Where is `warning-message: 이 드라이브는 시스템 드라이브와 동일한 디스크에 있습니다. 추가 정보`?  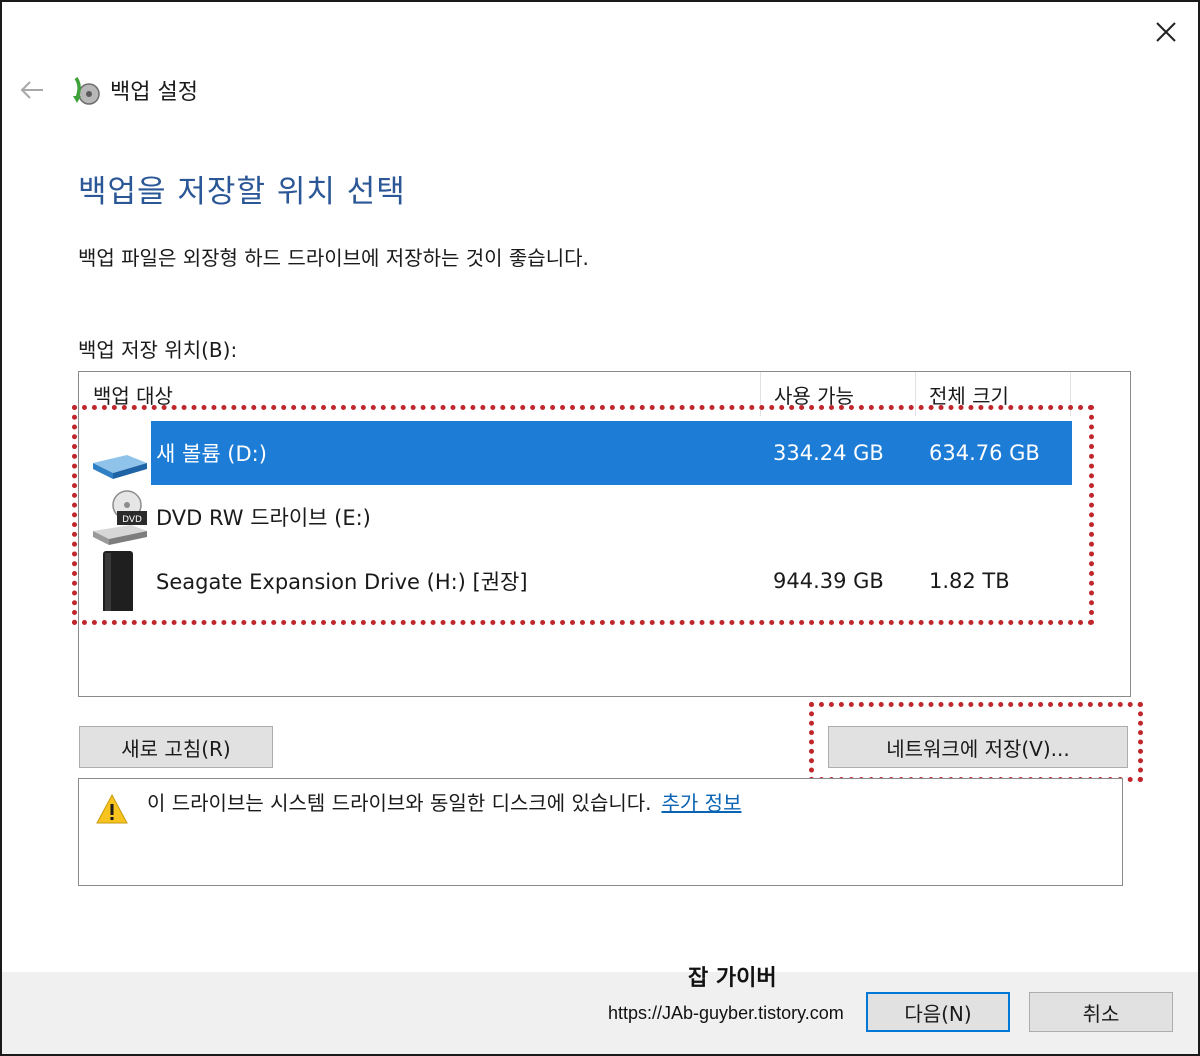 warning-message: 이 드라이브는 시스템 드라이브와 동일한 디스크에 있습니다. 추가 정보 is located at coordinates (444, 801).